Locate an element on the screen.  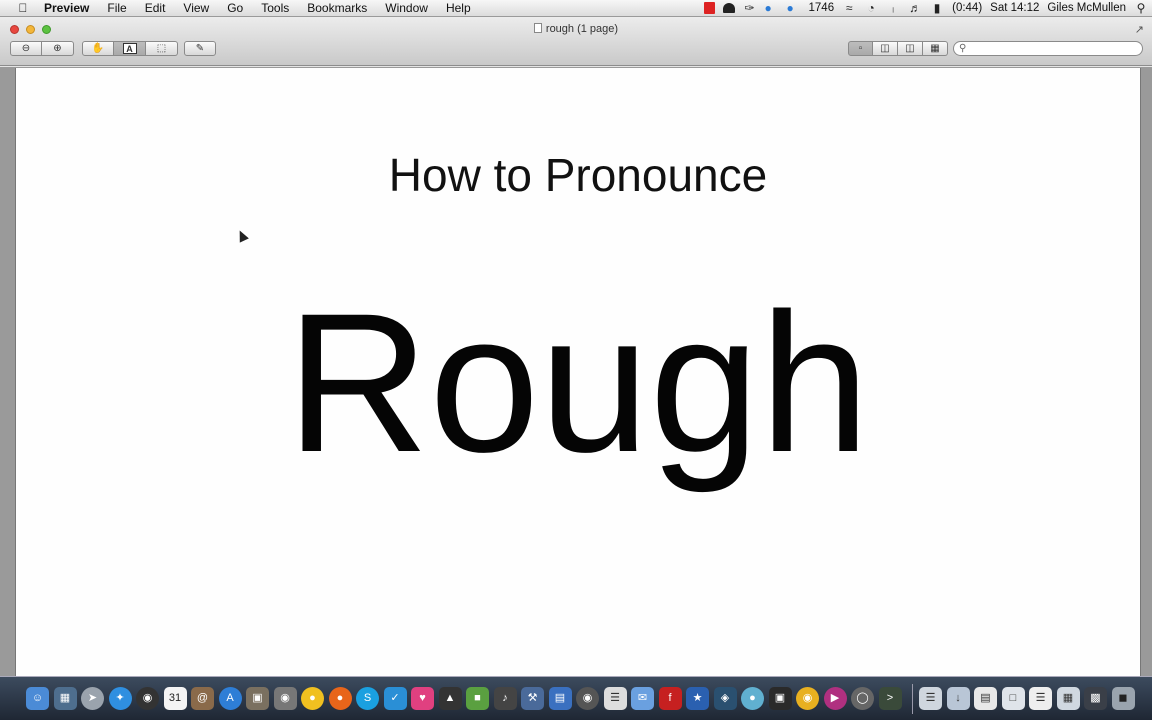
twitter-count-icon: ● is located at coordinates (794, 8).